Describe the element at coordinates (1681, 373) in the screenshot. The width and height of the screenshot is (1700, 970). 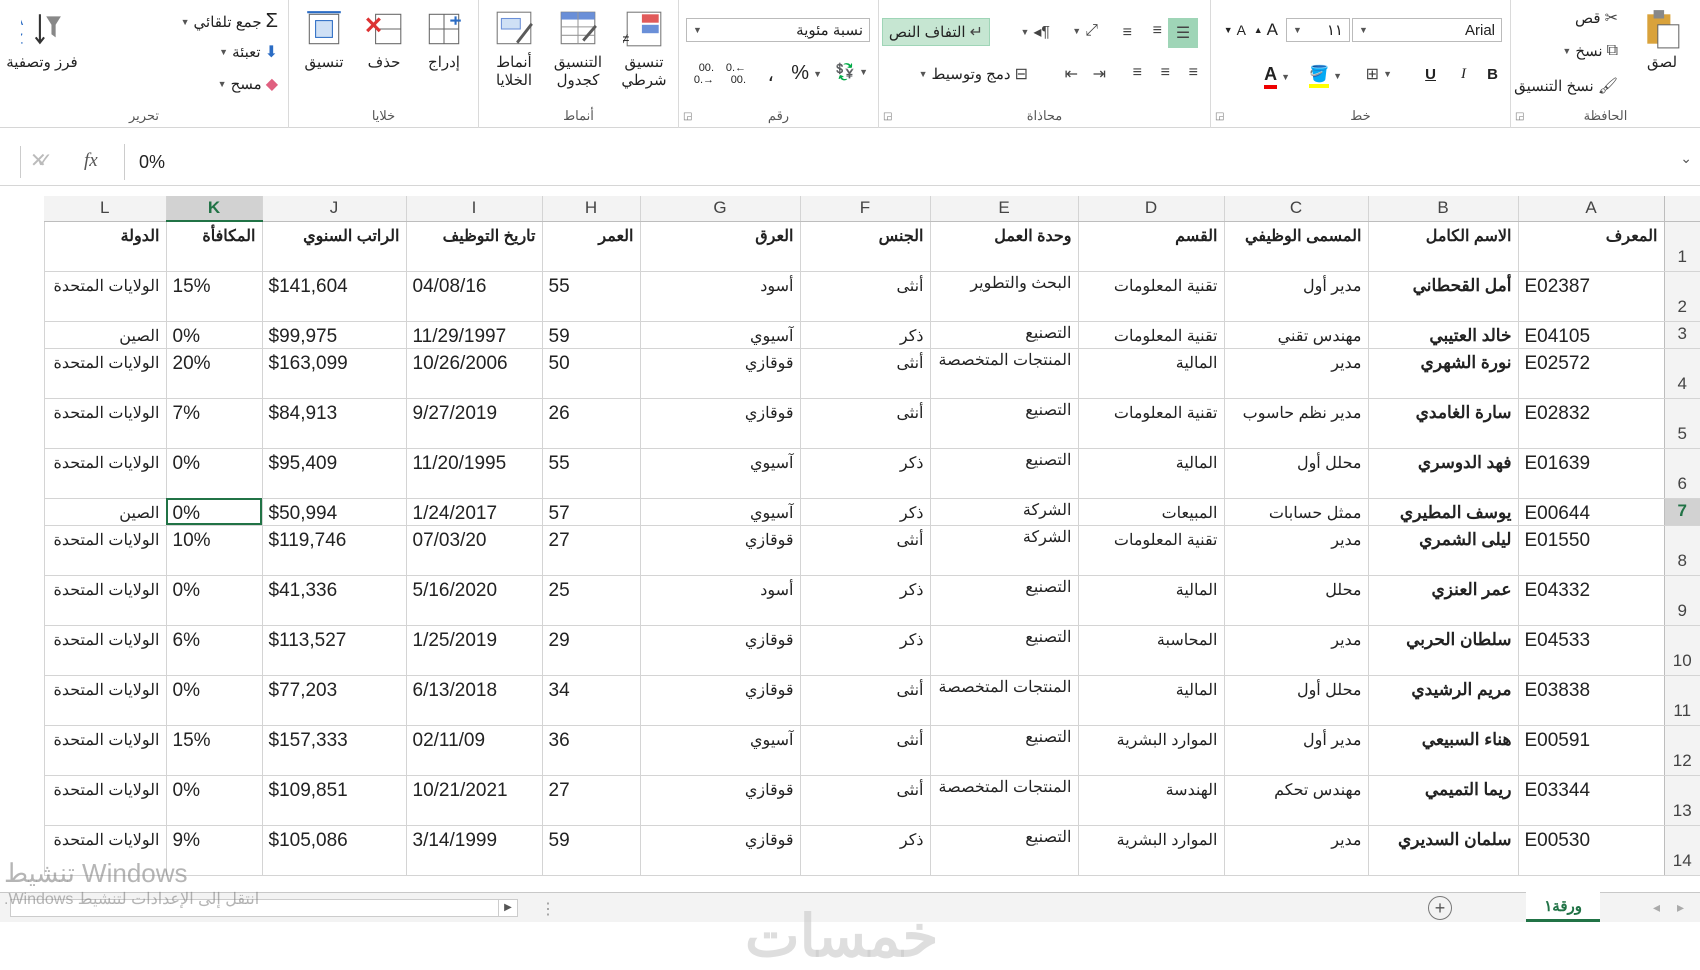
I see `row-header: 4` at that location.